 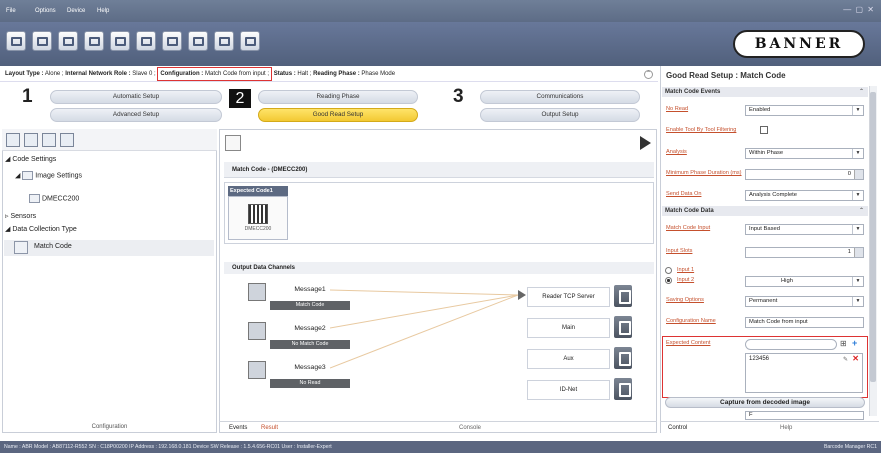 What do you see at coordinates (13, 140) in the screenshot?
I see `grid-icon` at bounding box center [13, 140].